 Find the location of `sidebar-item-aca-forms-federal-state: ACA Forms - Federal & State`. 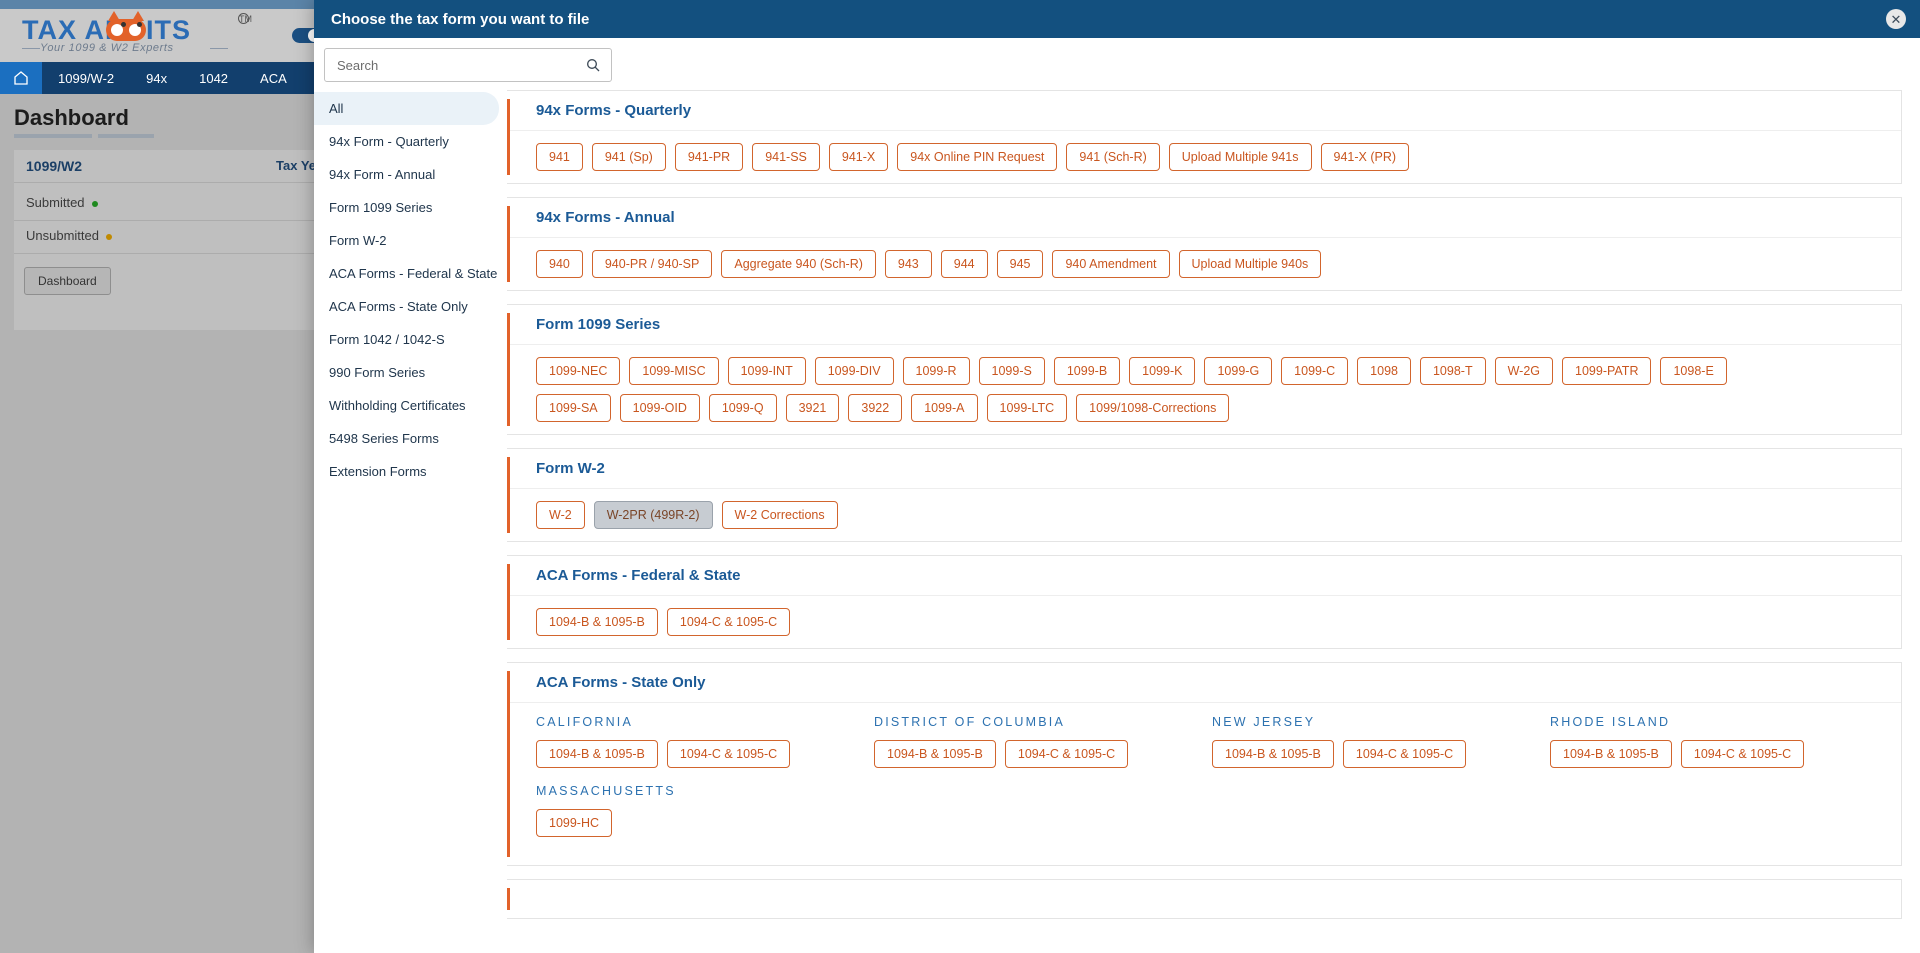

sidebar-item-aca-forms-federal-state: ACA Forms - Federal & State is located at coordinates (406, 273).